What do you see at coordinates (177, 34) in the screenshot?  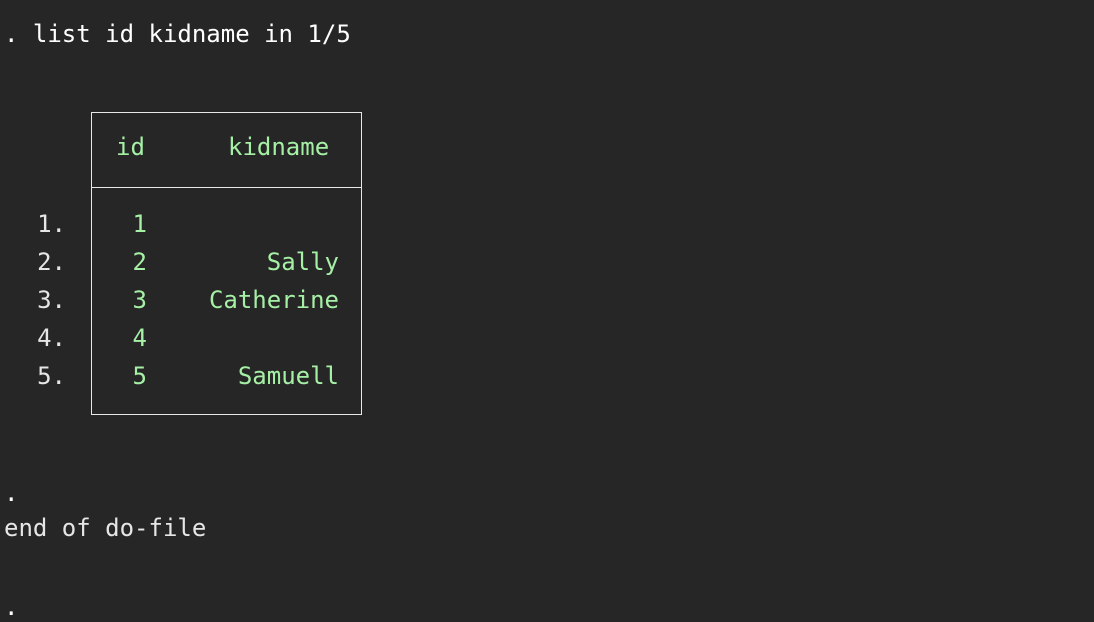 I see `command-line: . list id kidname in 1/5` at bounding box center [177, 34].